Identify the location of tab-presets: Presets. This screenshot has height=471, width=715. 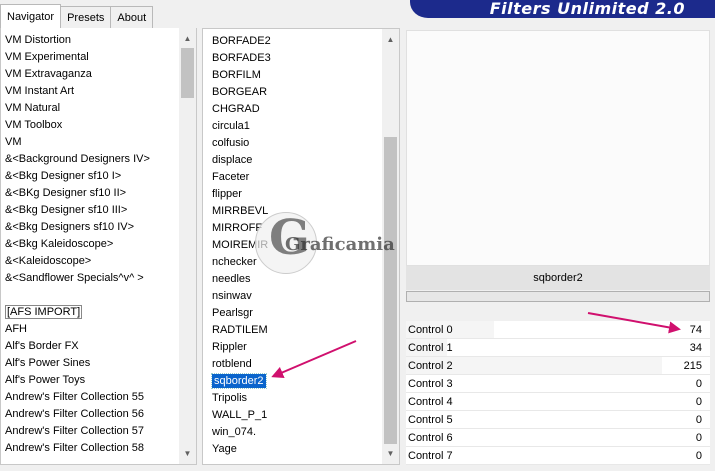
(86, 17).